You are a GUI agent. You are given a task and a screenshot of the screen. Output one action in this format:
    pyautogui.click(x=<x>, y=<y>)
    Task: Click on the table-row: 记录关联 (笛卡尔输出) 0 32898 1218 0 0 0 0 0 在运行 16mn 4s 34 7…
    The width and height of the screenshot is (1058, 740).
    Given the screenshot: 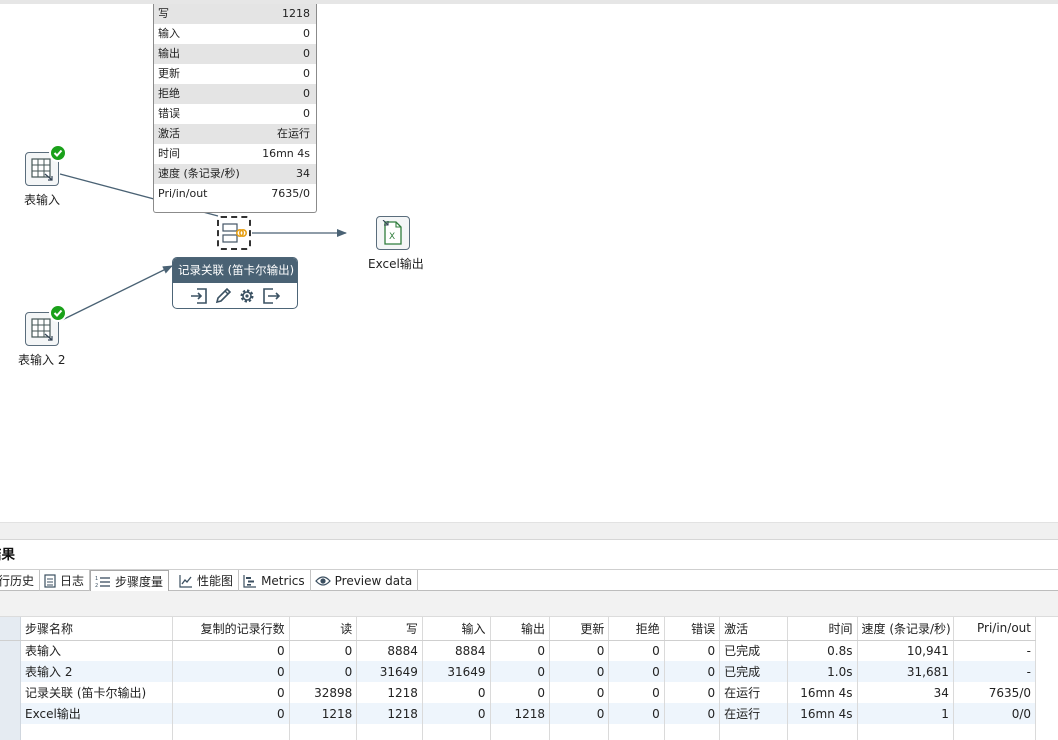 What is the action you would take?
    pyautogui.click(x=518, y=692)
    